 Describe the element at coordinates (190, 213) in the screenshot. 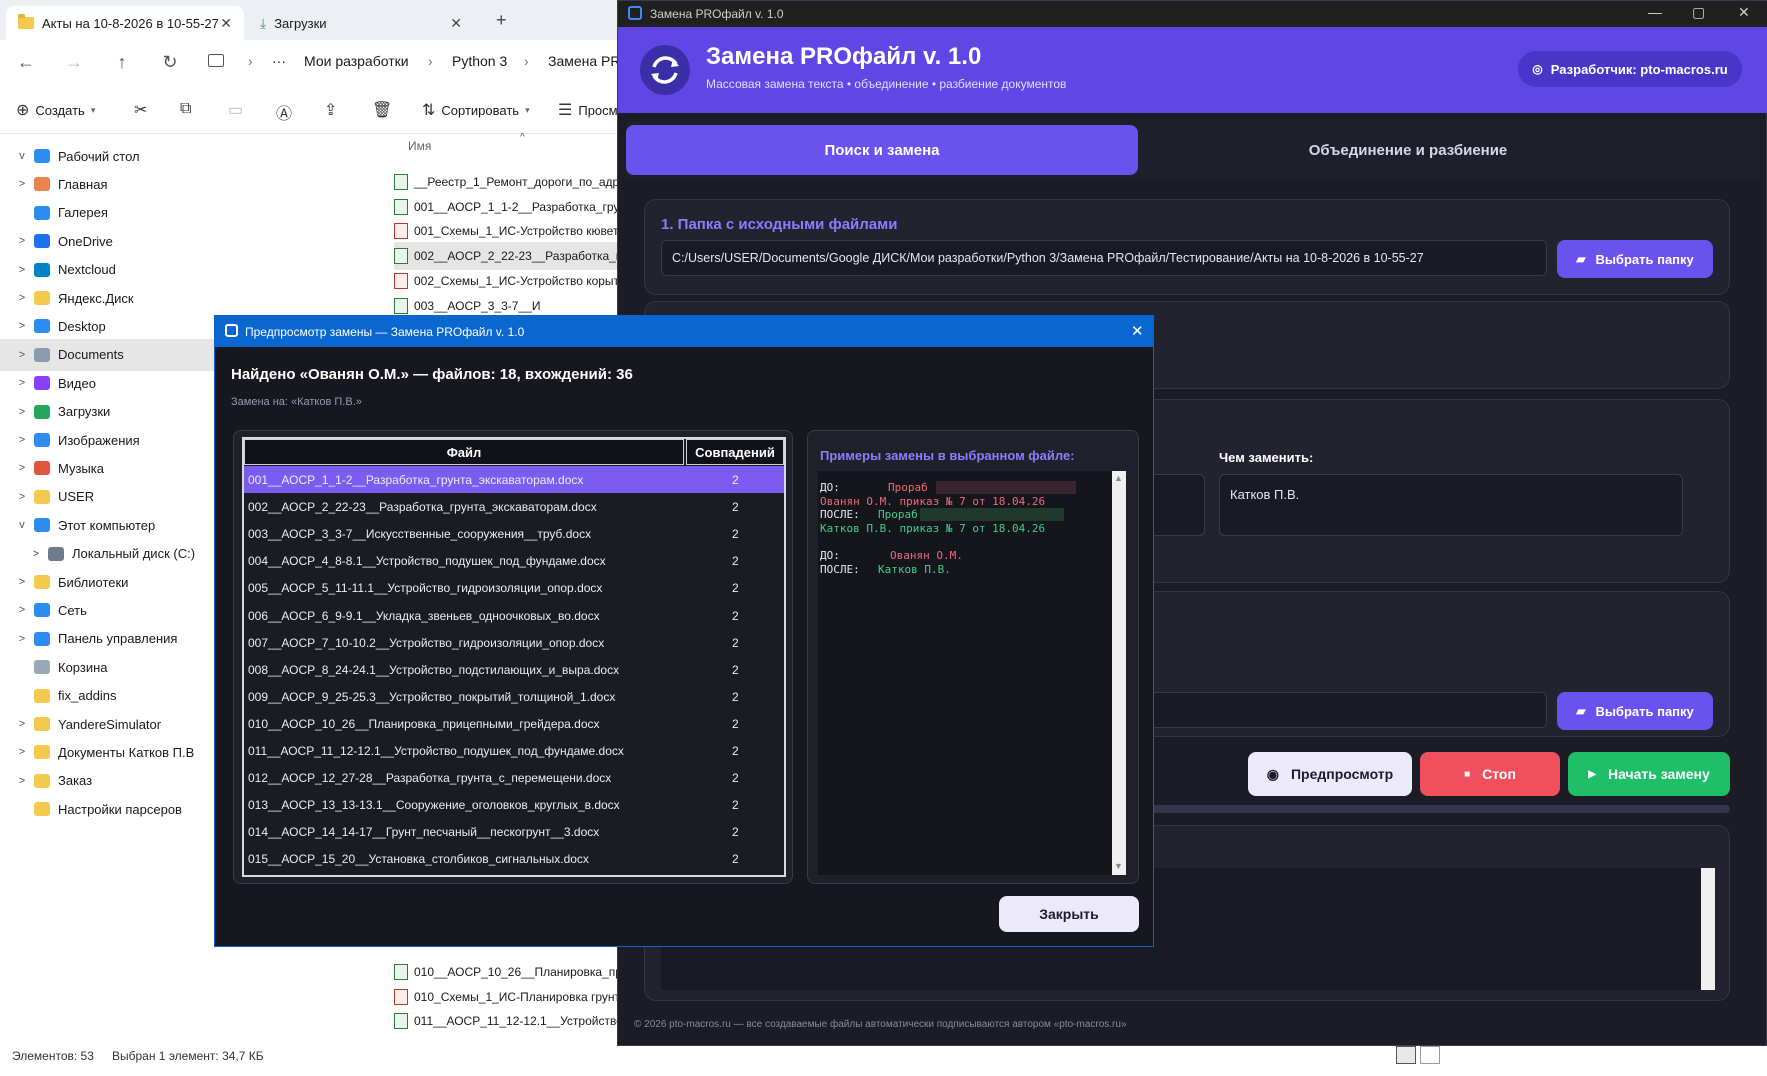

I see `sidebar-item: Галерея` at that location.